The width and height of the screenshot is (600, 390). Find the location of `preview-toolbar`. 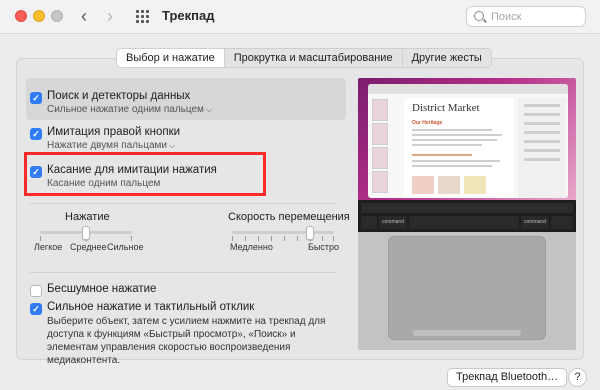

preview-toolbar is located at coordinates (468, 89).